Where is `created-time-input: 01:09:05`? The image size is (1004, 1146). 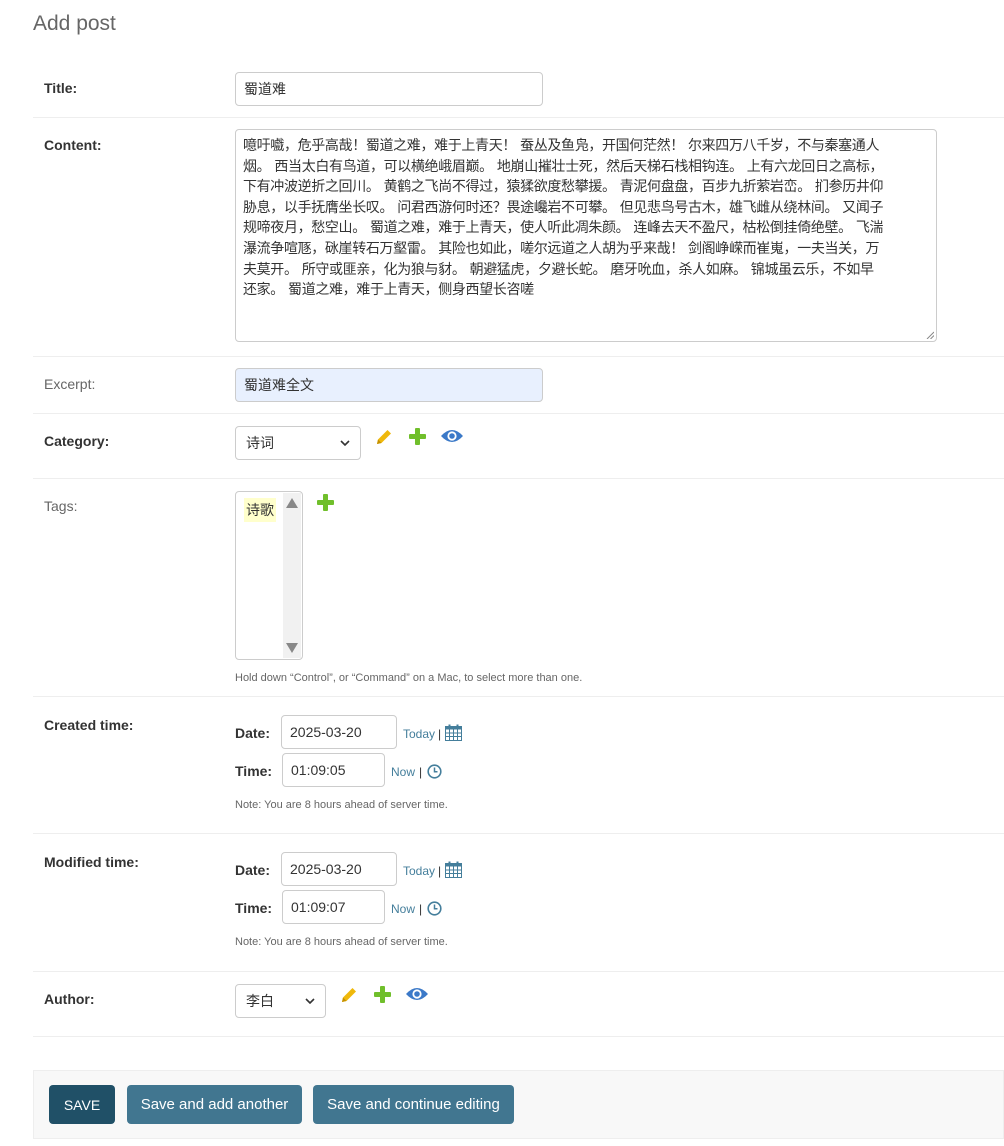 created-time-input: 01:09:05 is located at coordinates (333, 770).